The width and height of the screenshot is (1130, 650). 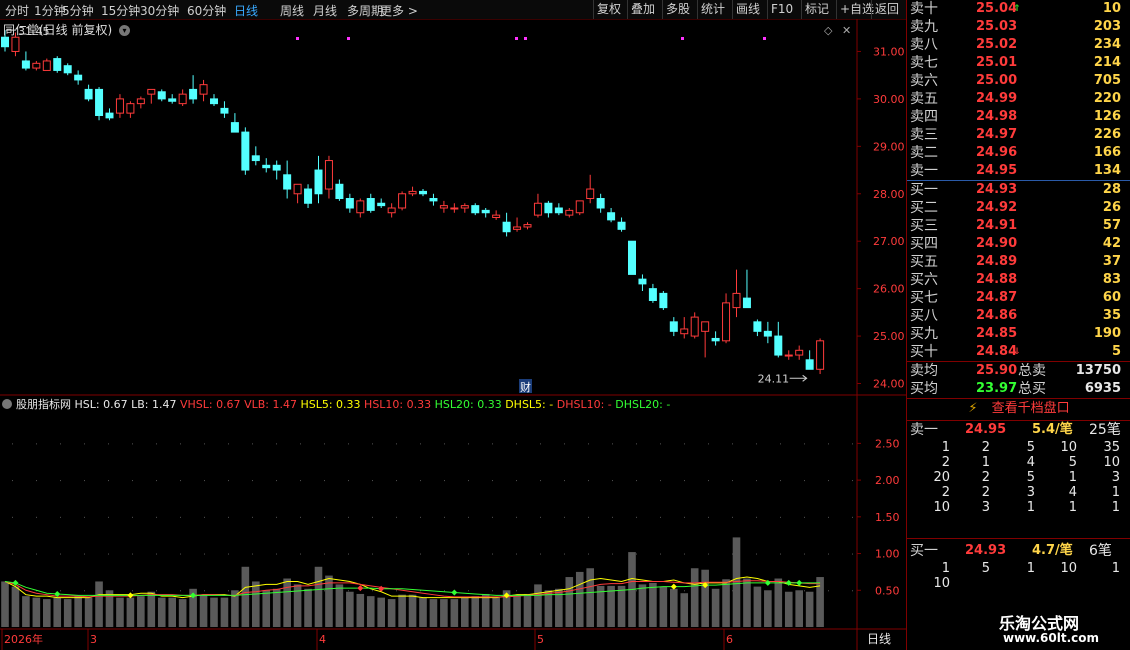 What do you see at coordinates (1068, 568) in the screenshot?
I see `queue-order-size: 10` at bounding box center [1068, 568].